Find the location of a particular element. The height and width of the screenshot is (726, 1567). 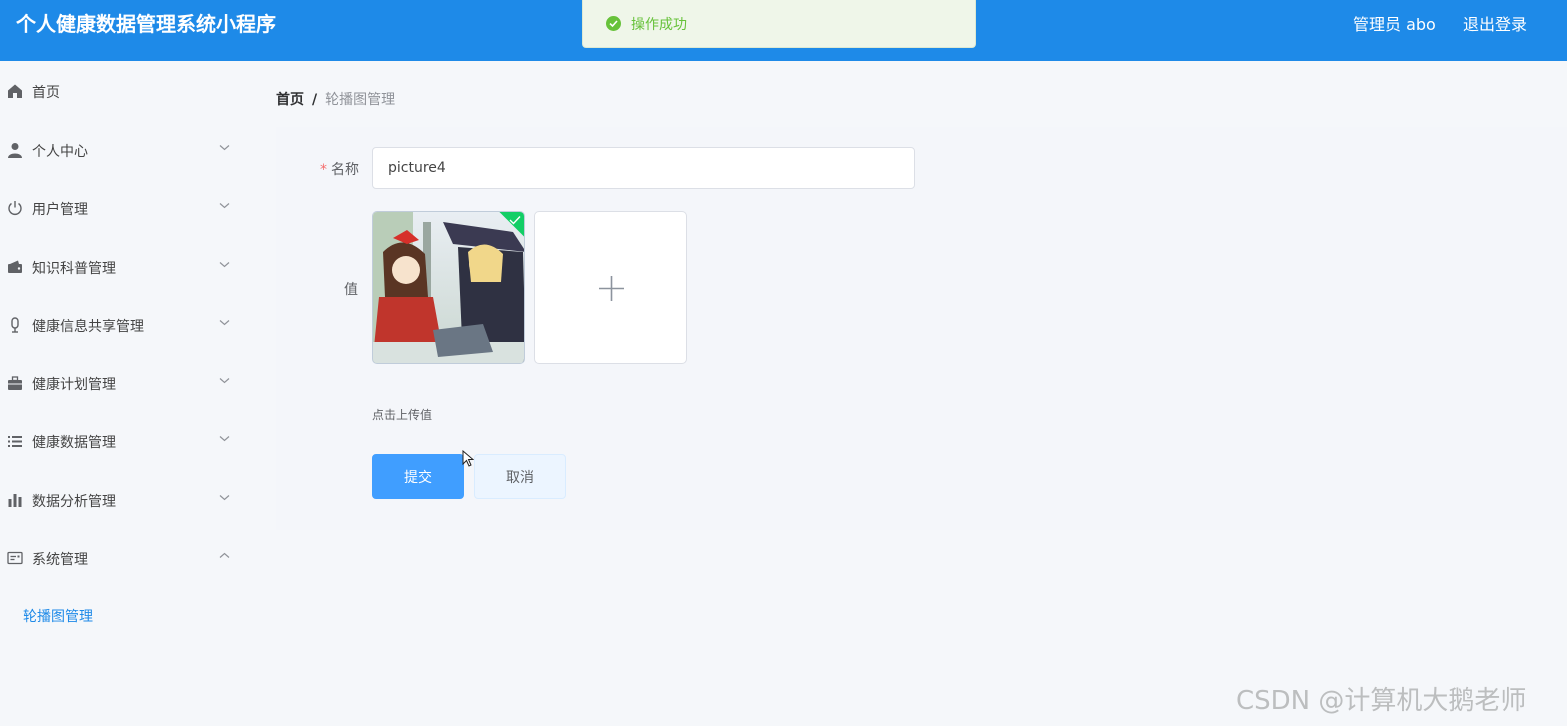

sidebar-item-label: 知识科普管理 is located at coordinates (74, 269).